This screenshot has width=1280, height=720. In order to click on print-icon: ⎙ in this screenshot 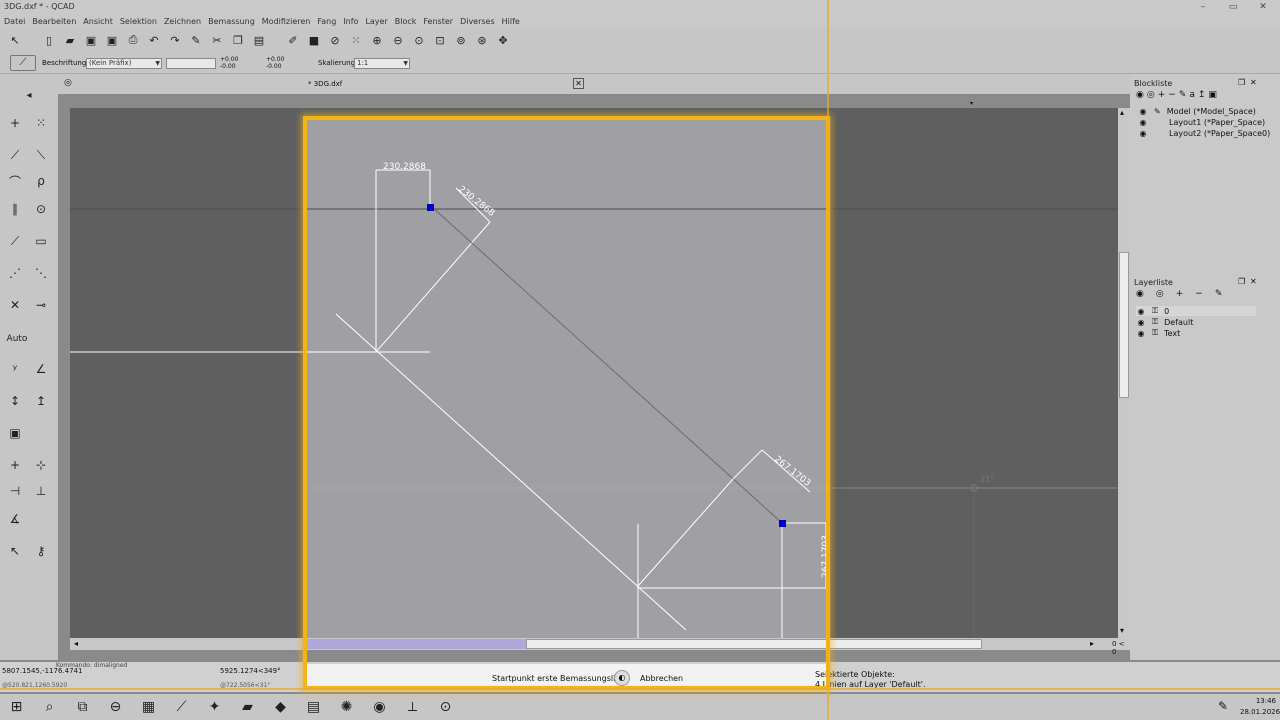, I will do `click(133, 40)`.